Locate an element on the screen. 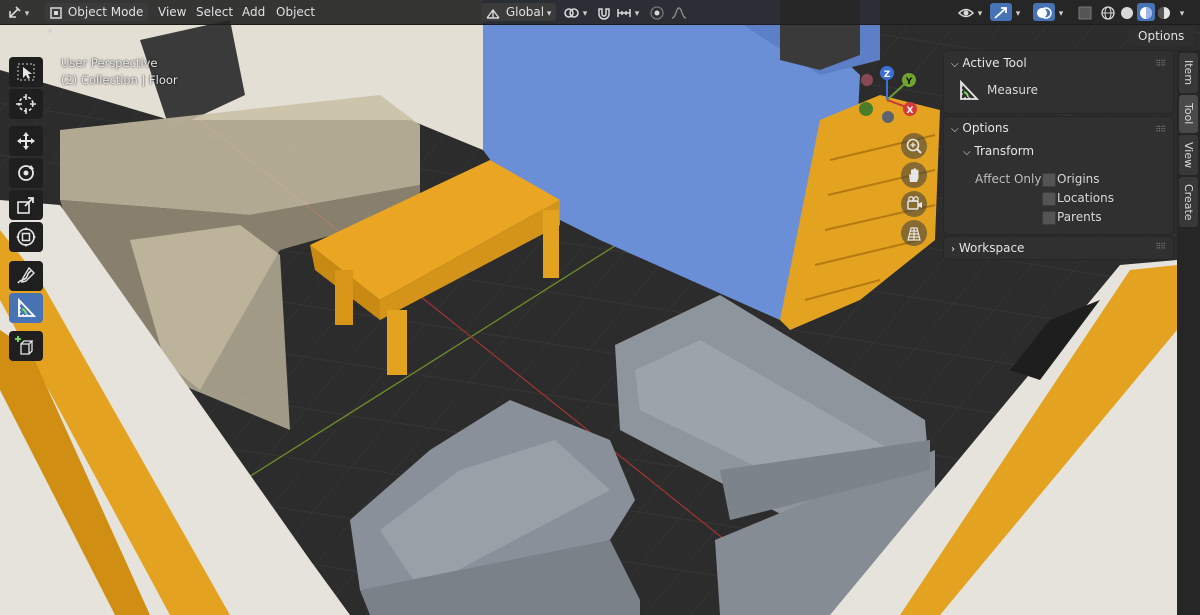 This screenshot has height=615, width=1200. object-mode-icon is located at coordinates (56, 12).